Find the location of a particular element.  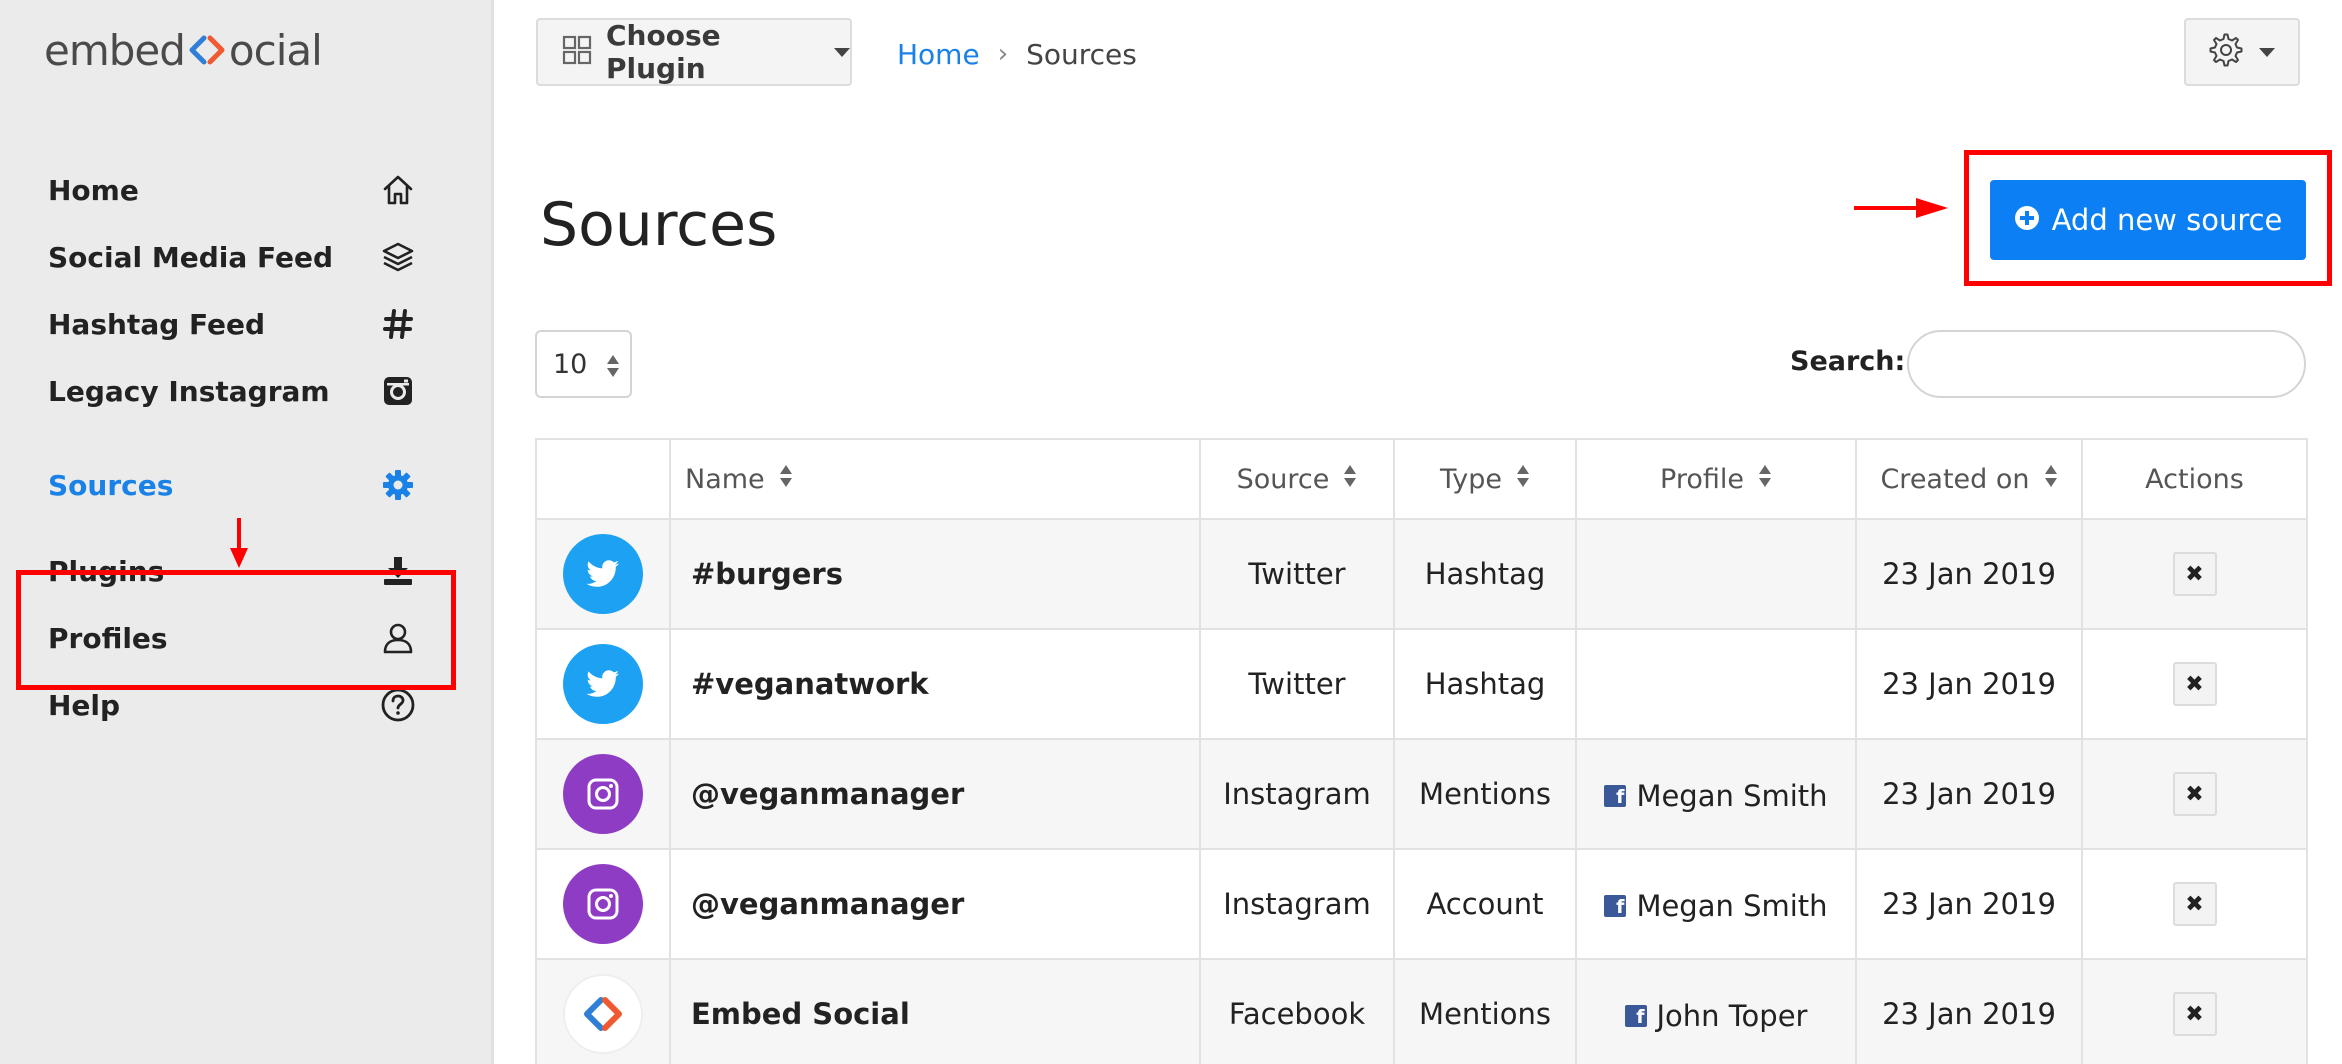

column-header-source: Source is located at coordinates (1297, 479).